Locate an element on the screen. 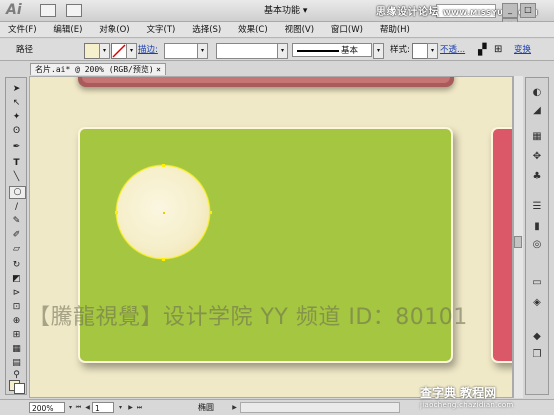 The height and width of the screenshot is (415, 554). previous-artboard-button: ◀ is located at coordinates (87, 407).